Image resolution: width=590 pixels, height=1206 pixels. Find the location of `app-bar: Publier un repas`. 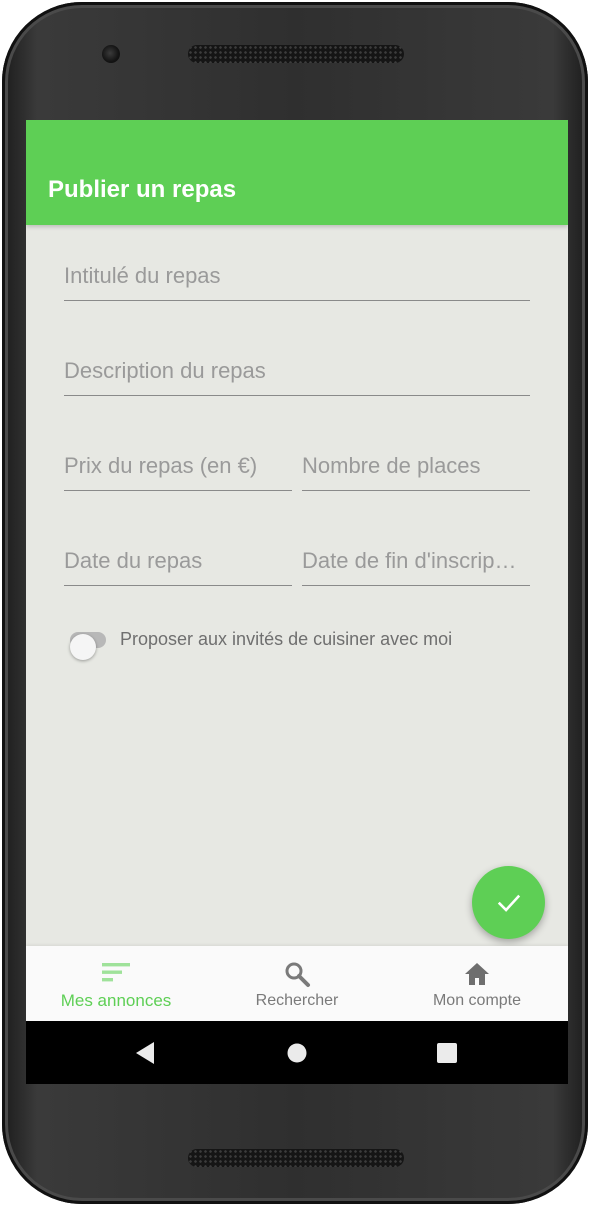

app-bar: Publier un repas is located at coordinates (297, 172).